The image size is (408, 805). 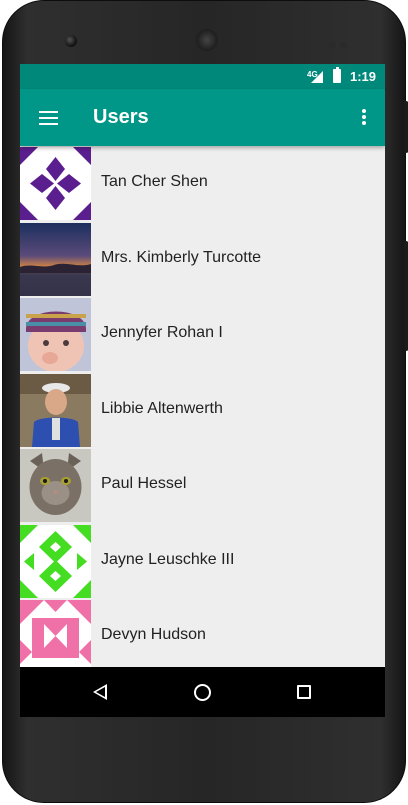 I want to click on list-item: Tan Cher Shen, so click(x=202, y=184).